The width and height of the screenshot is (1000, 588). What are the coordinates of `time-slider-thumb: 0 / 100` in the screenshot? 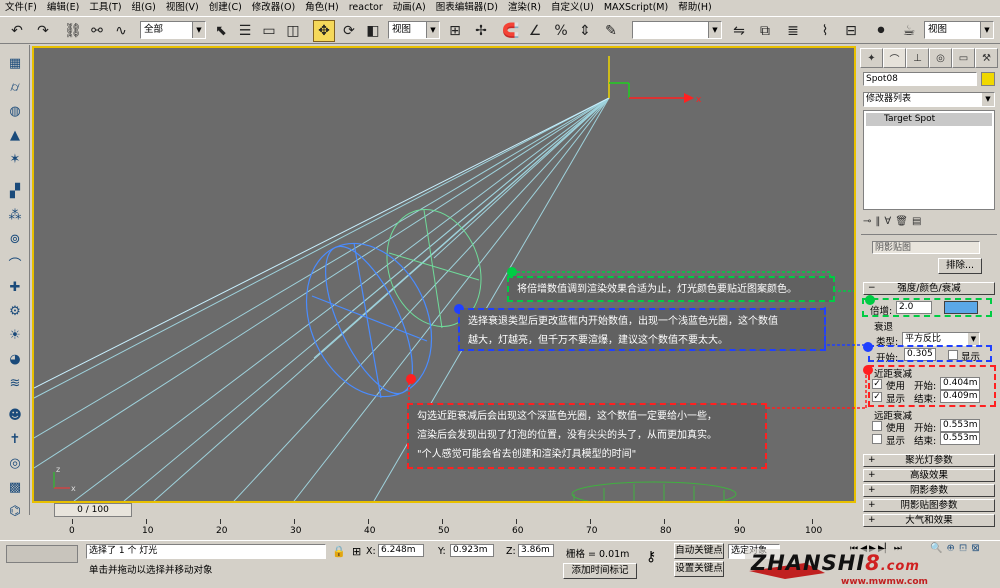 It's located at (93, 510).